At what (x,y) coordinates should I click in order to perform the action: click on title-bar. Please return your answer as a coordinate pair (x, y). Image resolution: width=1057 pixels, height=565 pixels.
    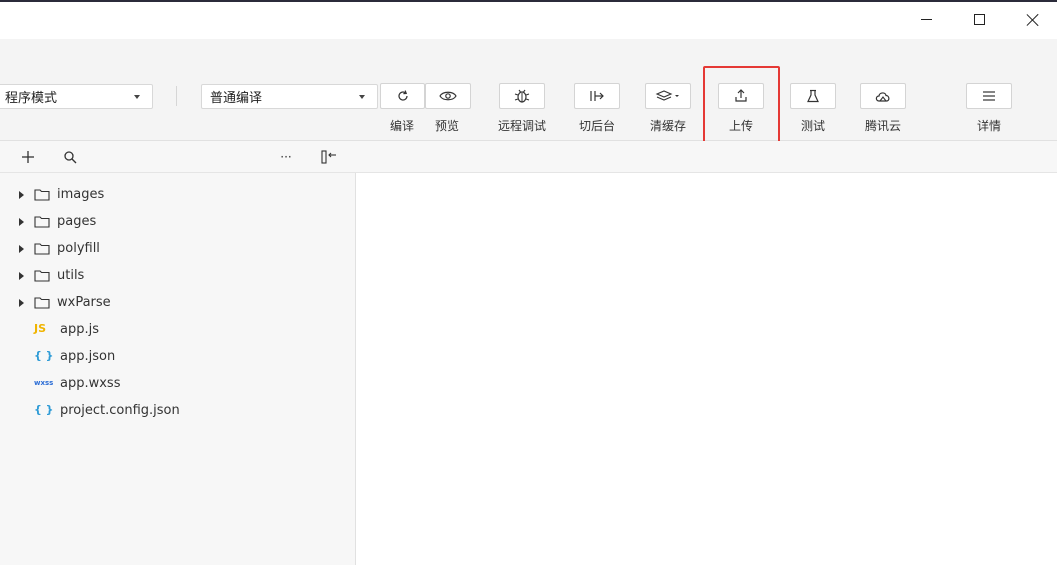
    Looking at the image, I should click on (528, 20).